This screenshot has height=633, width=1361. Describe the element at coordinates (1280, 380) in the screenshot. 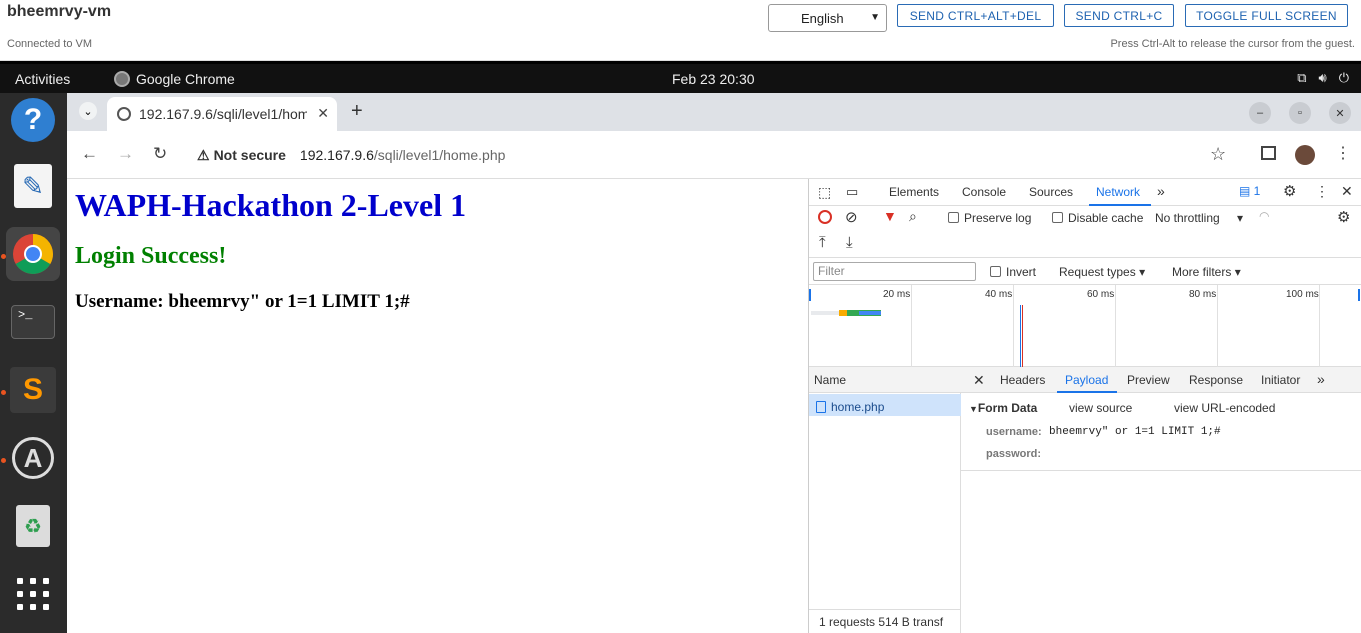

I see `tab-initiator: Initiator` at that location.